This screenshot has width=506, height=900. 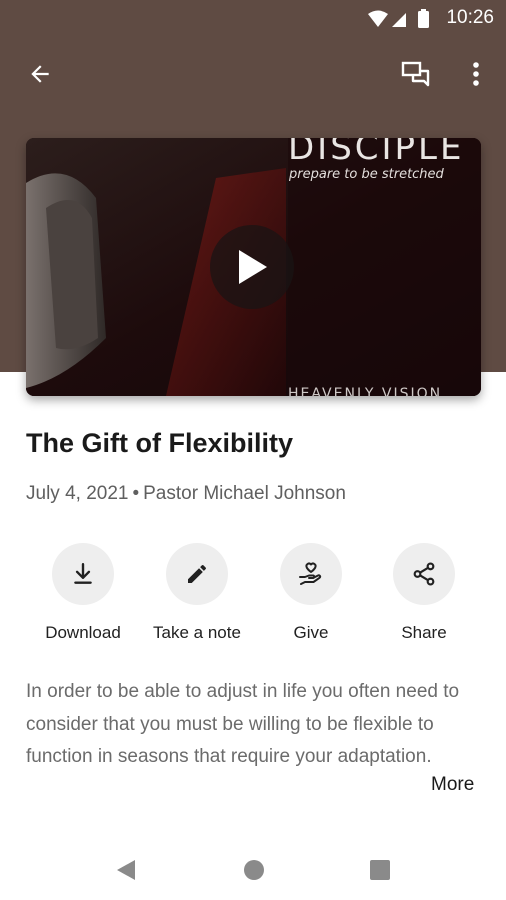 I want to click on take-note-circle, so click(x=197, y=574).